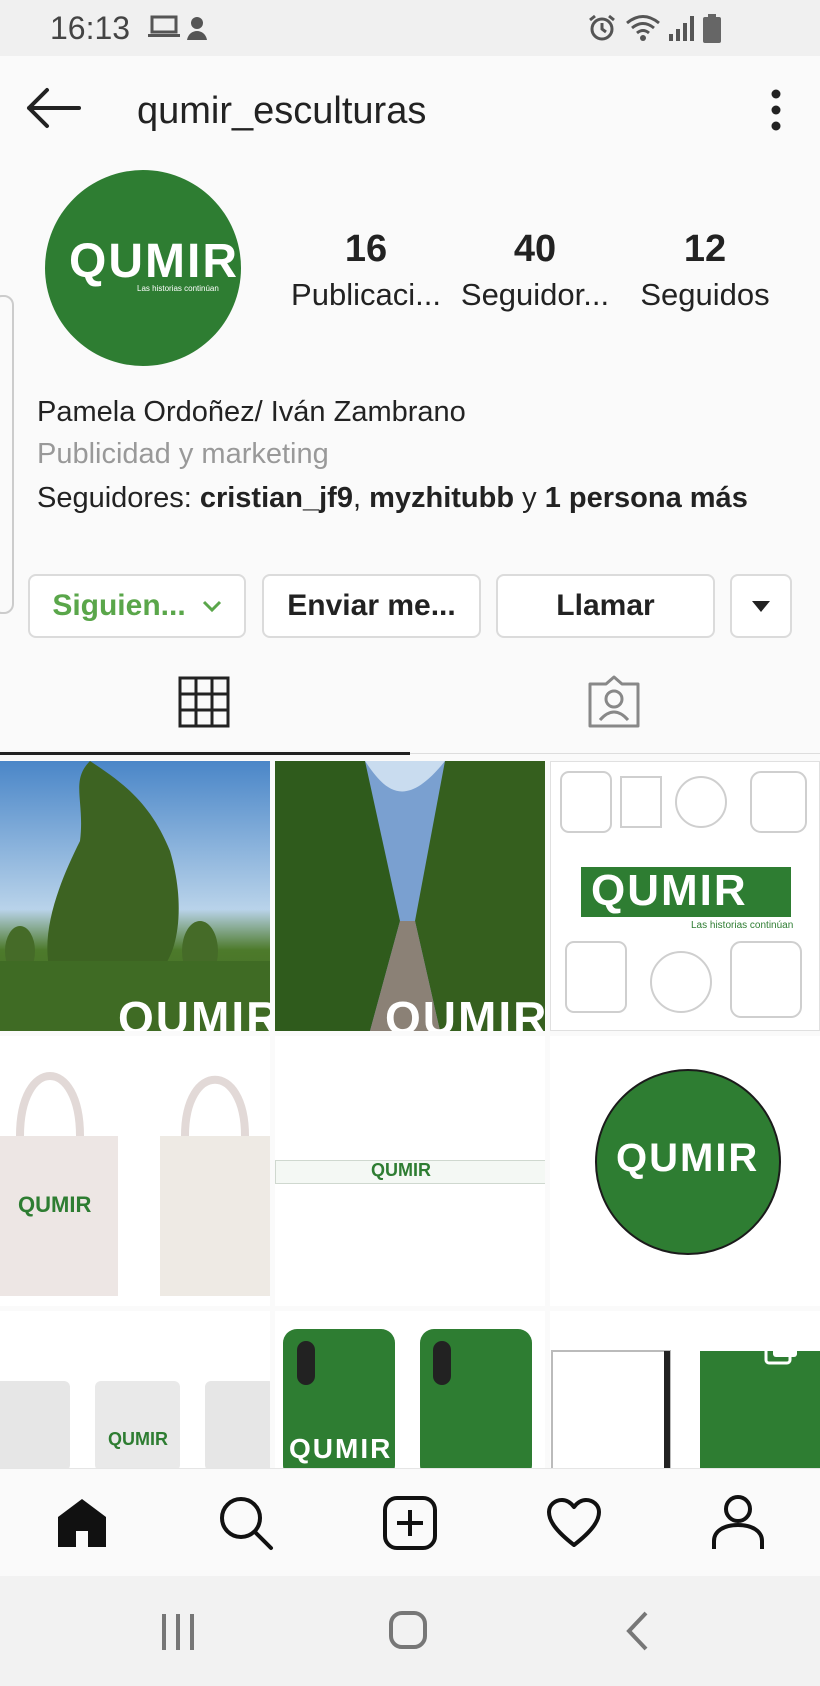 The height and width of the screenshot is (1686, 820). Describe the element at coordinates (574, 1523) in the screenshot. I see `heart-icon` at that location.